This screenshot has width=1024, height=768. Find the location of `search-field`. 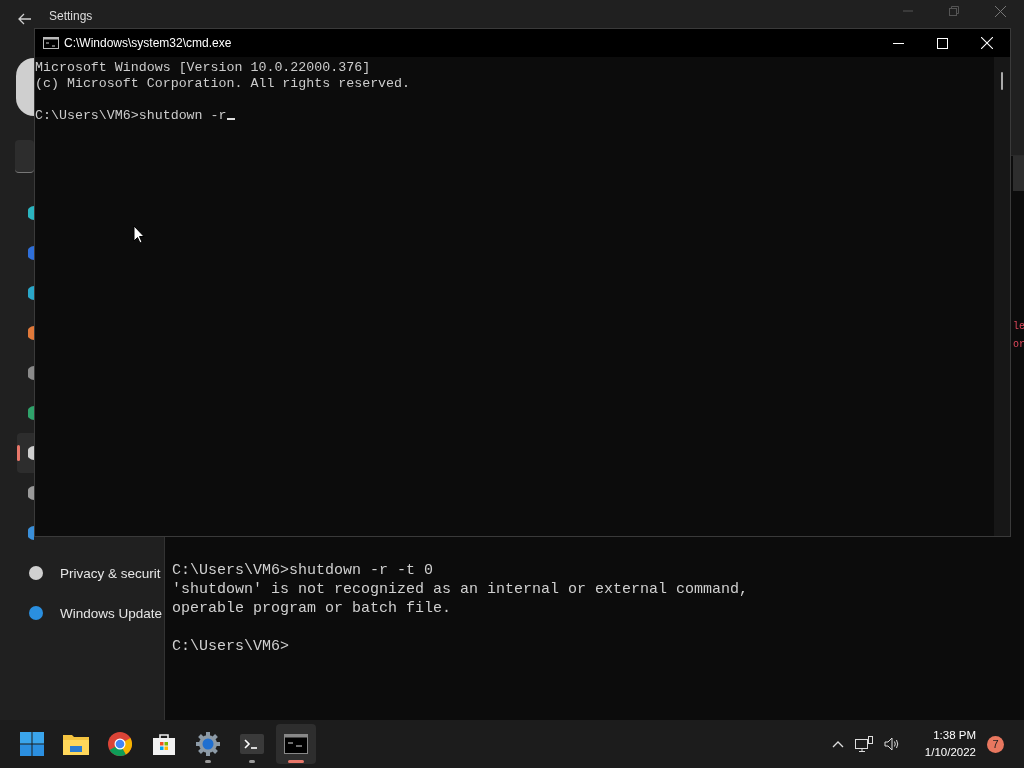

search-field is located at coordinates (24, 156).